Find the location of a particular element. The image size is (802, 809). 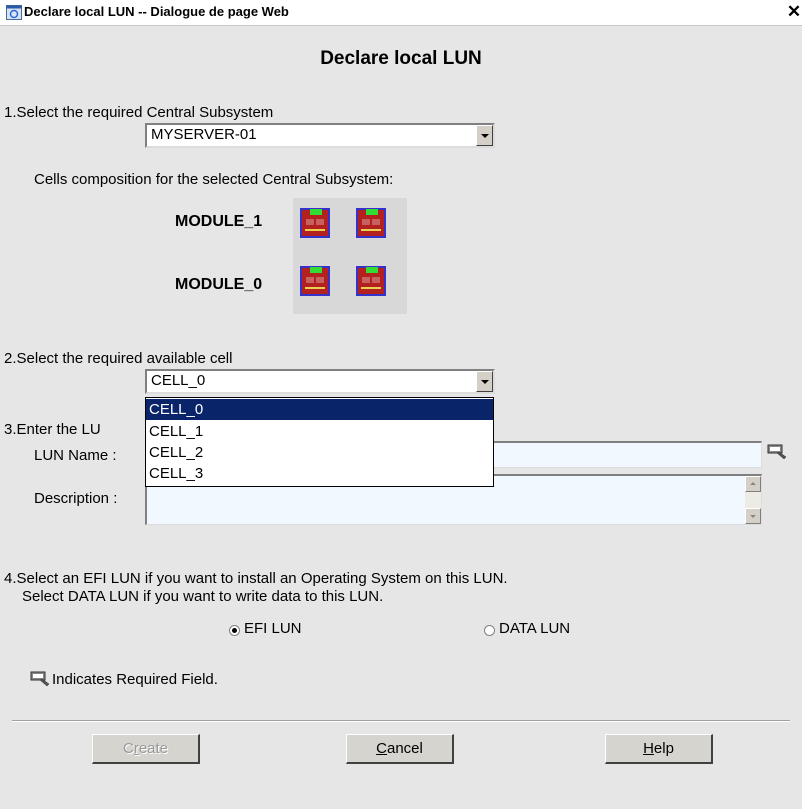

step1-label: 1.Select the required Central Subsystem is located at coordinates (139, 112).